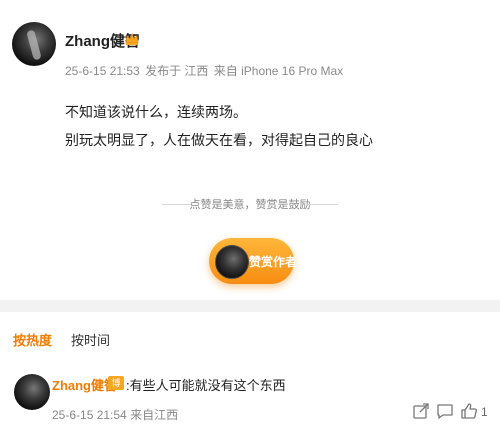 The image size is (500, 440). I want to click on comment-avatar, so click(32, 392).